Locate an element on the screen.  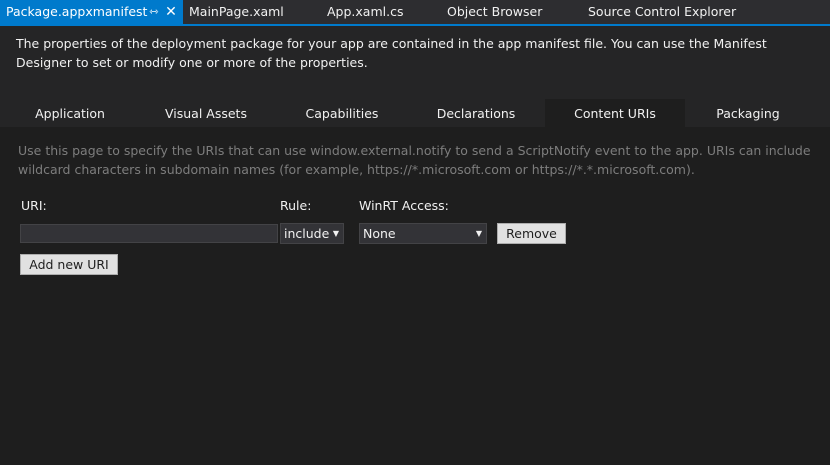
tab-declarations: Declarations is located at coordinates (476, 113).